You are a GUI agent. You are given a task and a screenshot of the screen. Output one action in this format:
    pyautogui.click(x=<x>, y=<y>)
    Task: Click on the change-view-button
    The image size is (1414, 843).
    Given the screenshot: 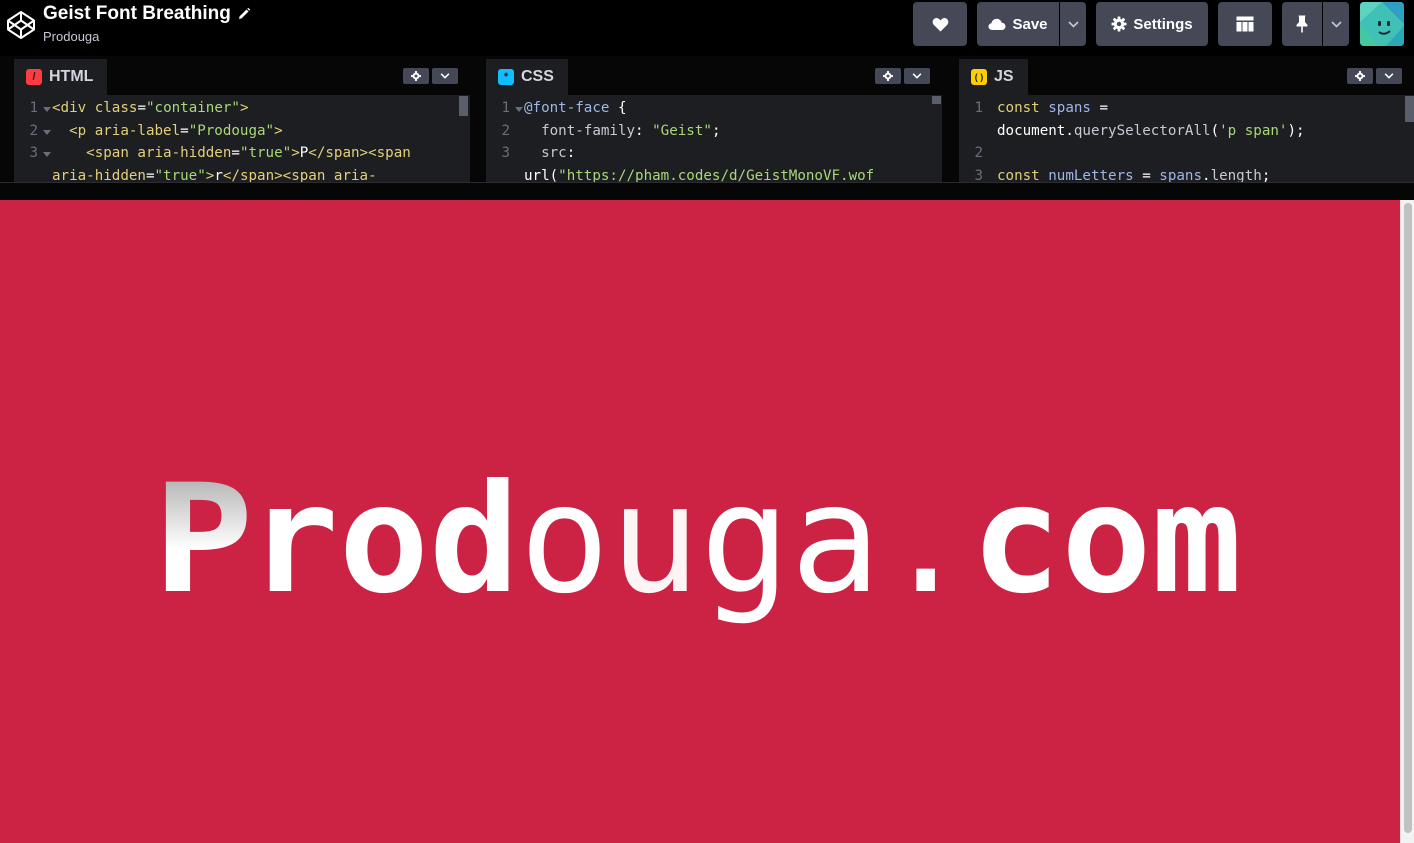 What is the action you would take?
    pyautogui.click(x=1245, y=24)
    